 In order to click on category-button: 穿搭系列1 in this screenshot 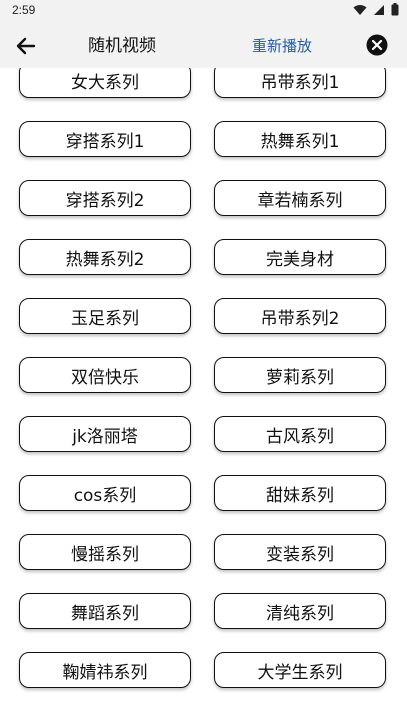, I will do `click(105, 139)`.